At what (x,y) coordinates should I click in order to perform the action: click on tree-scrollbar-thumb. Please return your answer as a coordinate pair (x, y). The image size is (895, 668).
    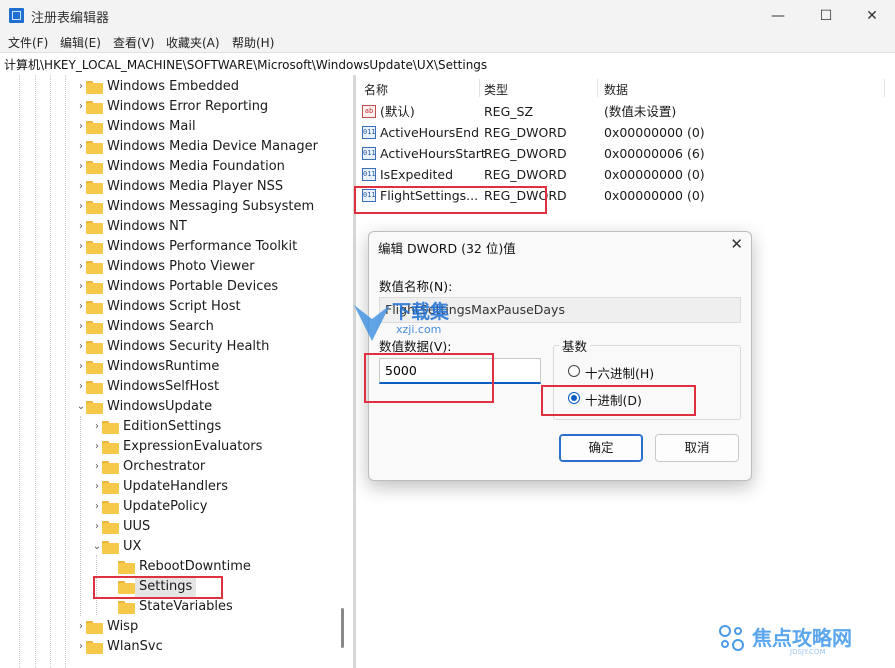
    Looking at the image, I should click on (342, 628).